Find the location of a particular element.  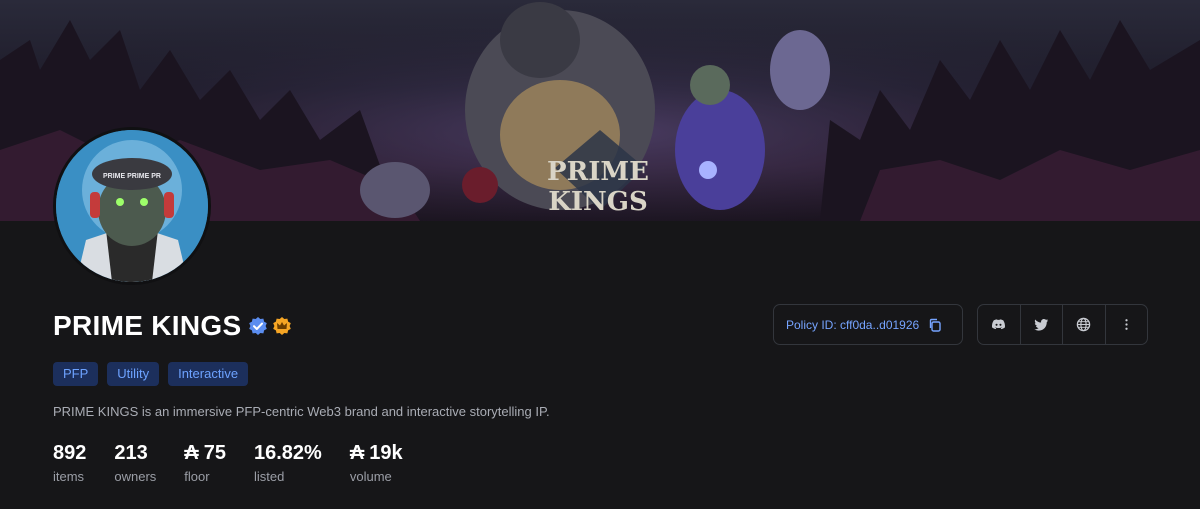

stat-owners: 213 owners is located at coordinates (135, 462).